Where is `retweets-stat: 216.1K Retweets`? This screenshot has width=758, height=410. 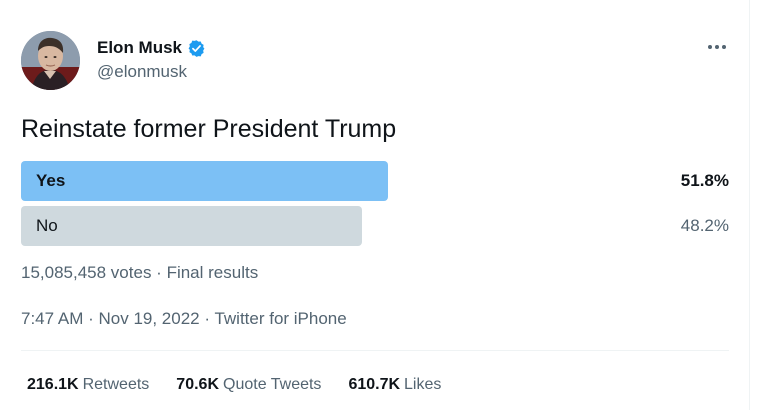
retweets-stat: 216.1K Retweets is located at coordinates (88, 385).